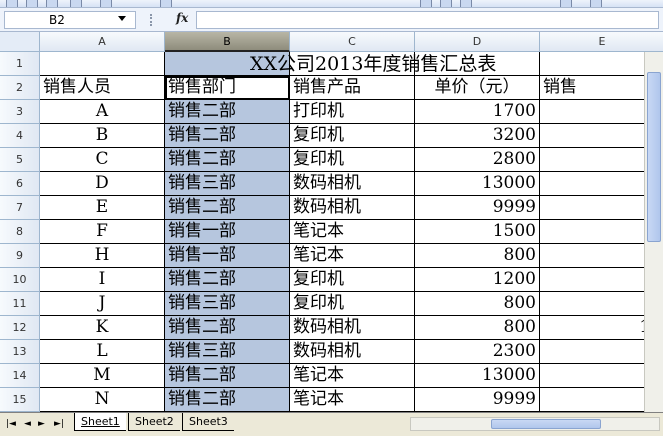 This screenshot has height=436, width=663. What do you see at coordinates (102, 64) in the screenshot?
I see `cell` at bounding box center [102, 64].